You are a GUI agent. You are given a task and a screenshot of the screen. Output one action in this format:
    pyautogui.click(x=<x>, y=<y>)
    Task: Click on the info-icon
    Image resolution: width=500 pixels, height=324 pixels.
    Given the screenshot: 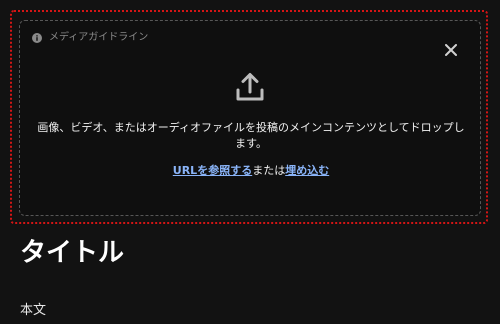 What is the action you would take?
    pyautogui.click(x=37, y=38)
    